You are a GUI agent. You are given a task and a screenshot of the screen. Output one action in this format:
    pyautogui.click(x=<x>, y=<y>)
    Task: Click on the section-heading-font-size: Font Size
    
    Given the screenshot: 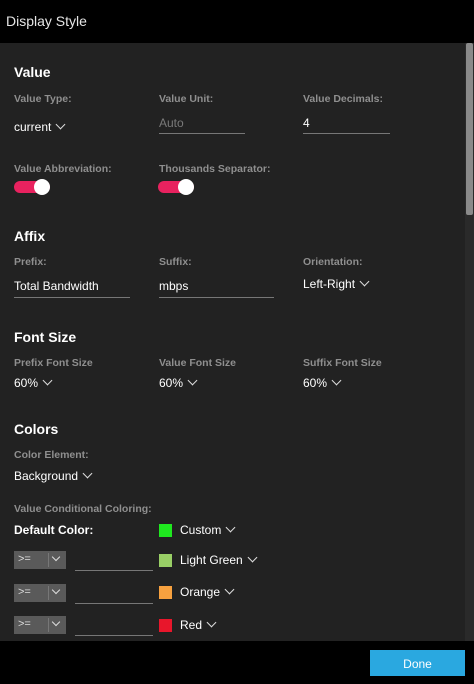 What is the action you would take?
    pyautogui.click(x=45, y=337)
    